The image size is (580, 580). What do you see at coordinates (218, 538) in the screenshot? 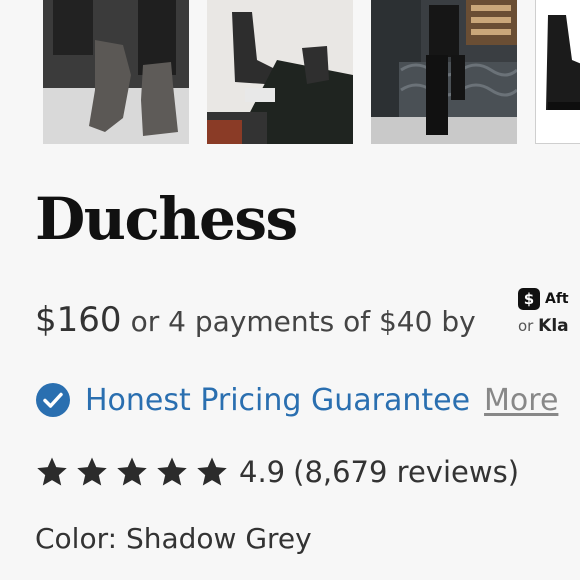
I see `color-value: Shadow Grey` at bounding box center [218, 538].